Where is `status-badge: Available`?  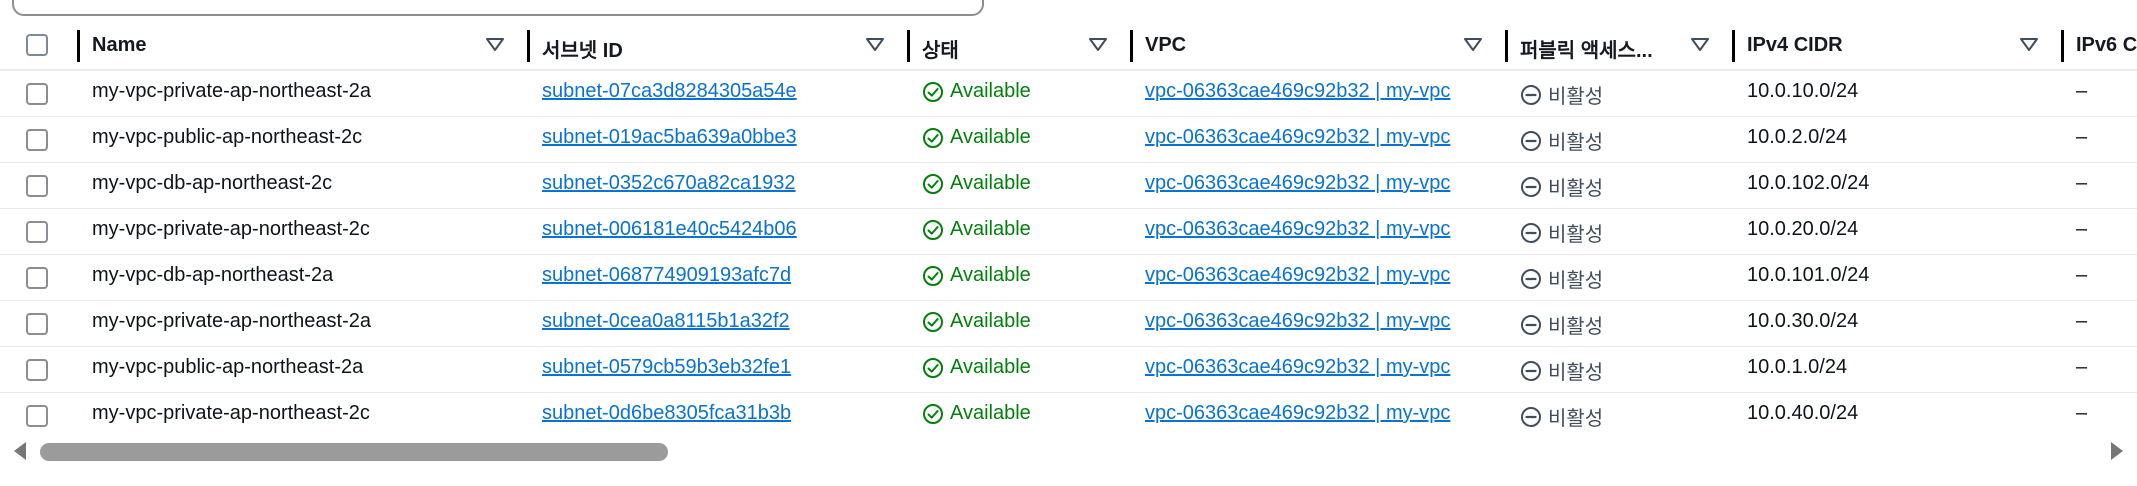
status-badge: Available is located at coordinates (976, 229).